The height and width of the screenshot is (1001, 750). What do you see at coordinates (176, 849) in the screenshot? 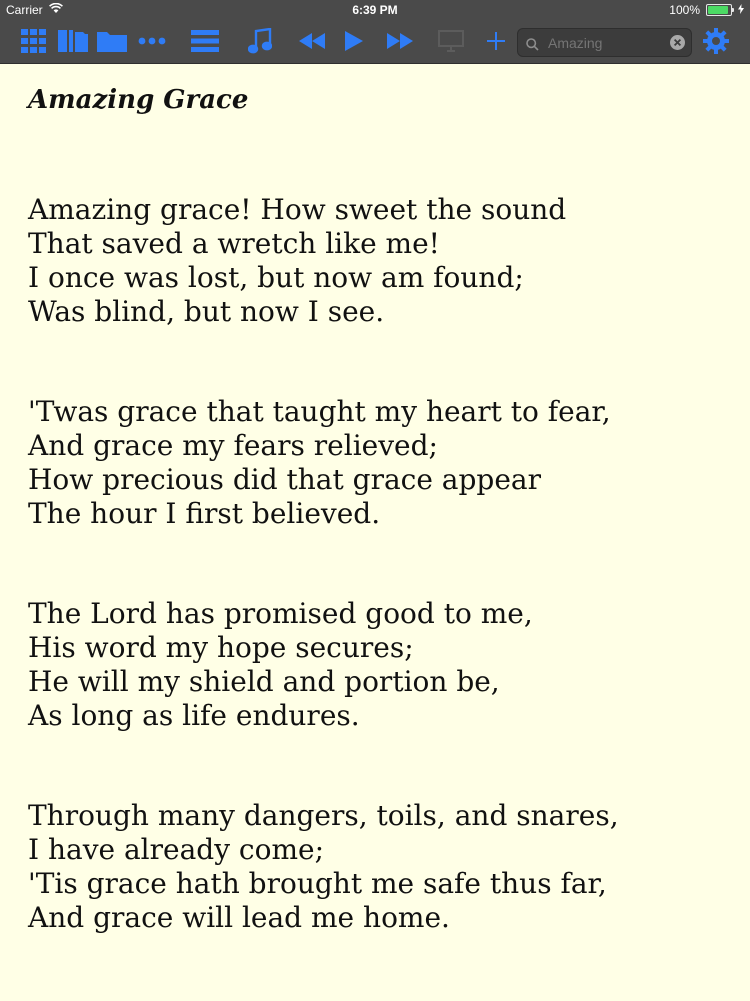
I see `lyric-line: I have already come;` at bounding box center [176, 849].